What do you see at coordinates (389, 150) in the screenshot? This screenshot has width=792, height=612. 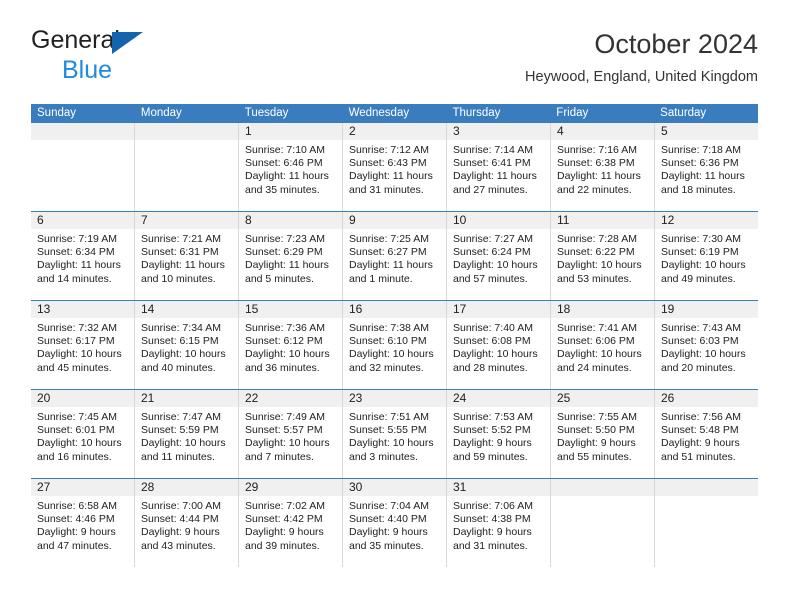 I see `sunrise-time: Sunrise: 7:12 AM` at bounding box center [389, 150].